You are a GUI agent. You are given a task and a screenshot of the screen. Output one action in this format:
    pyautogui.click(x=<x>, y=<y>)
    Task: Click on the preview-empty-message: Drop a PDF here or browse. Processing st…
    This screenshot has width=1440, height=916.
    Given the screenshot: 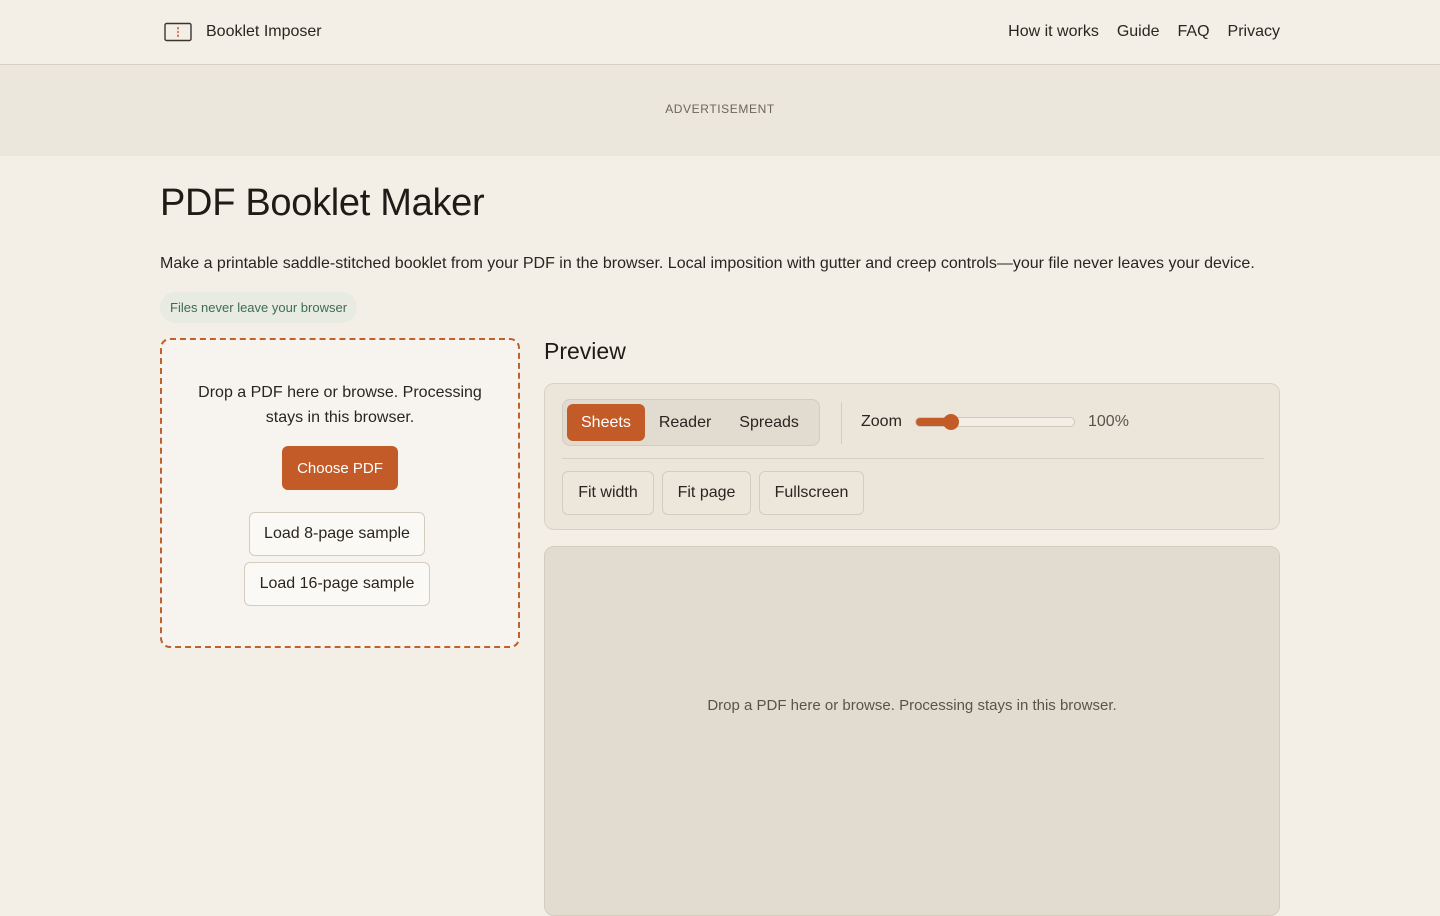 What is the action you would take?
    pyautogui.click(x=912, y=705)
    